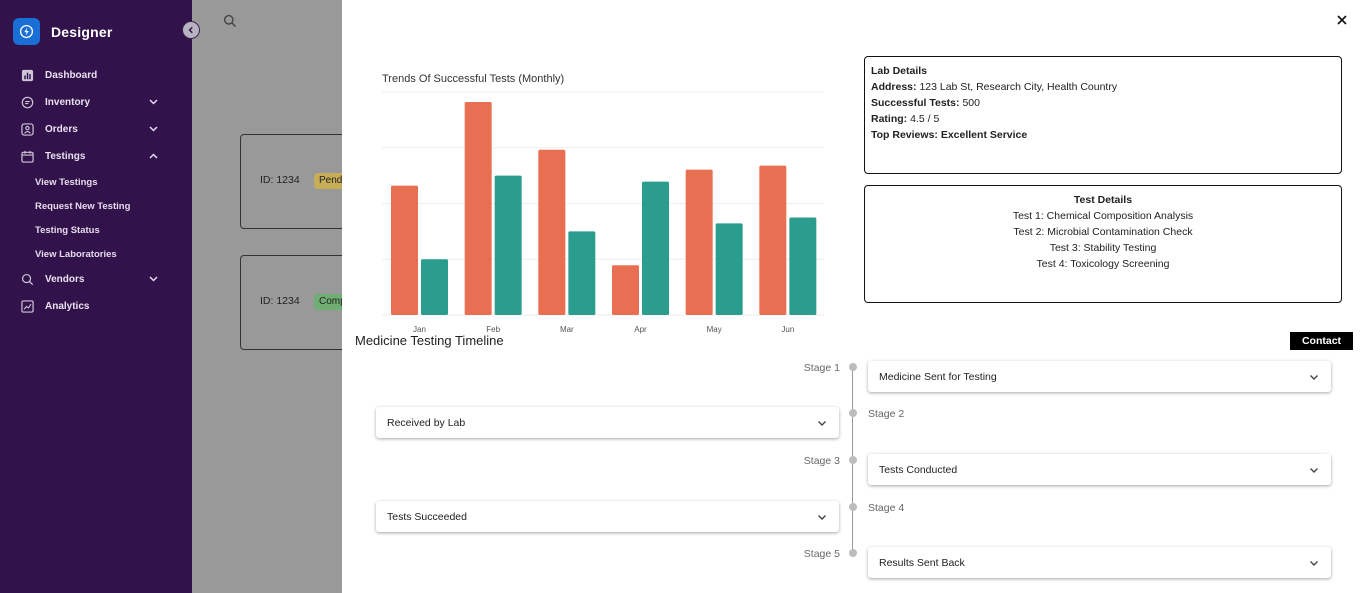 The height and width of the screenshot is (593, 1365). Describe the element at coordinates (949, 135) in the screenshot. I see `lab-top-reviews: Top Reviews: Excellent Service` at that location.